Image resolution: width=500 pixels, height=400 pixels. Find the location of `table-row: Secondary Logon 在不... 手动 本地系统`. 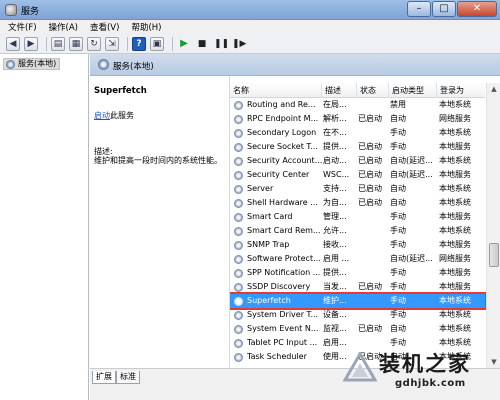

table-row: Secondary Logon 在不... 手动 本地系统 is located at coordinates (357, 133).